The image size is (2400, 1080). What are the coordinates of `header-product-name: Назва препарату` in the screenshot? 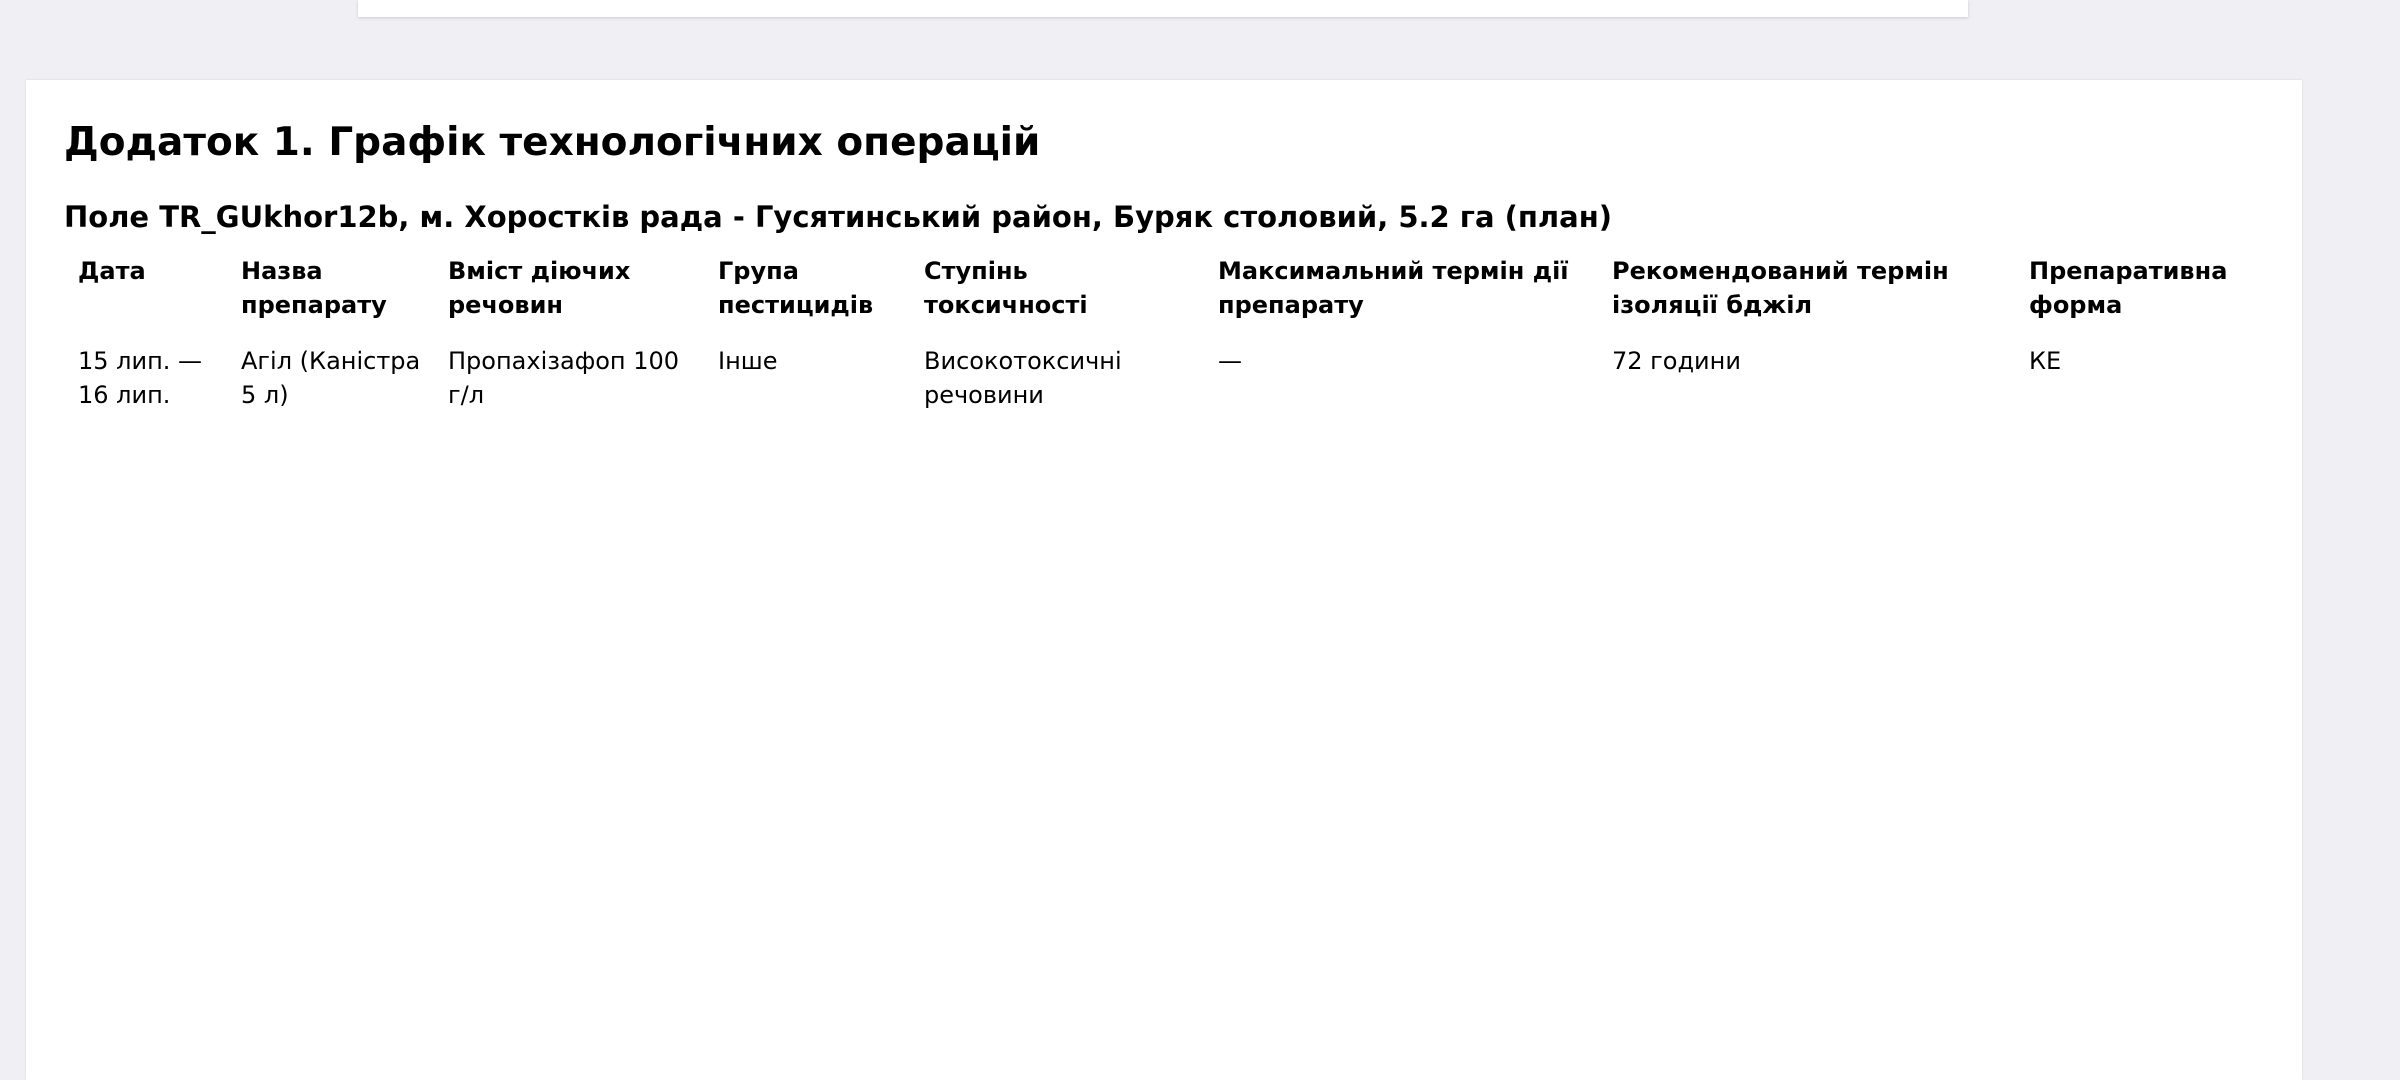 It's located at (314, 288).